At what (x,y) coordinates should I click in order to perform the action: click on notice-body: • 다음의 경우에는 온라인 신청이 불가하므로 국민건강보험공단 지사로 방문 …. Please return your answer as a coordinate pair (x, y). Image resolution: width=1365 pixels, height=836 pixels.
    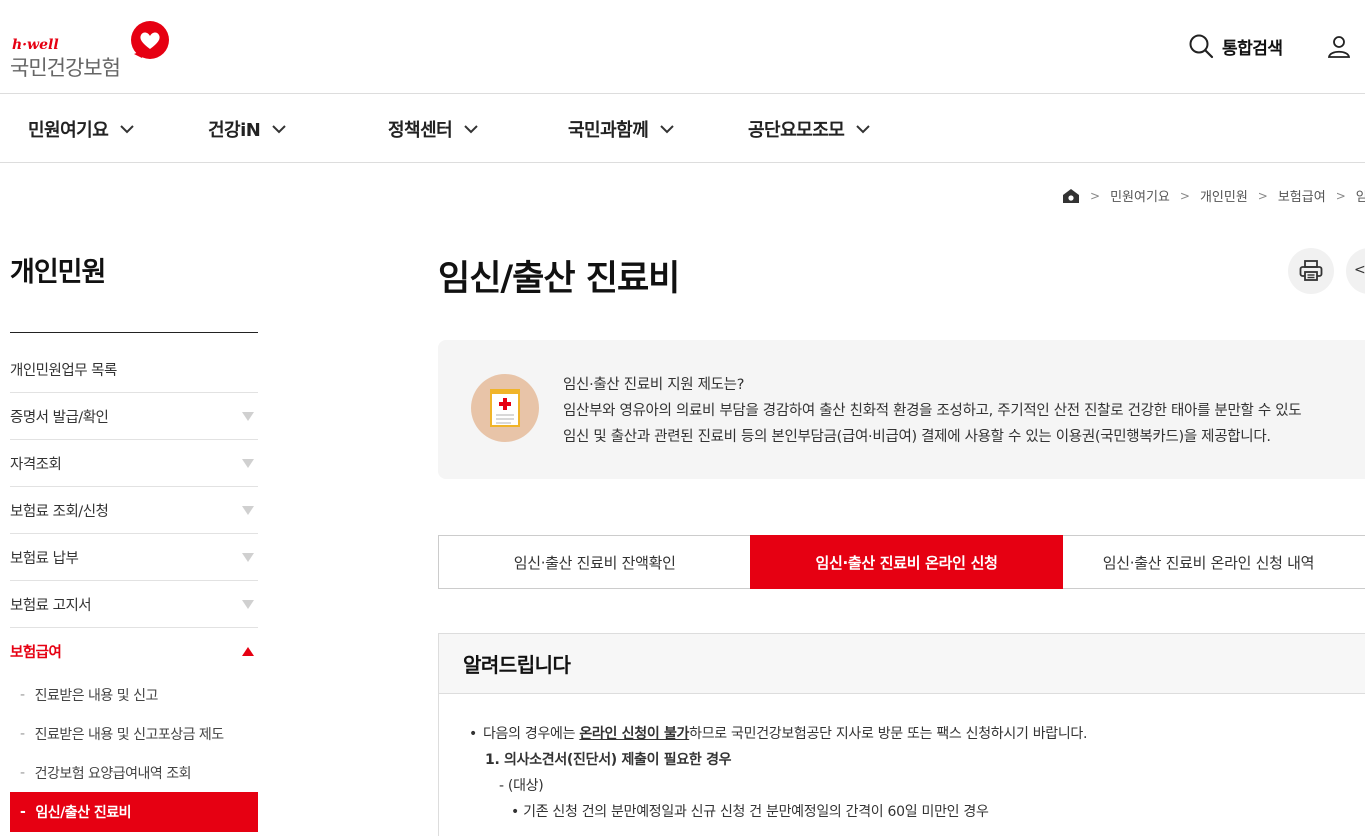
    Looking at the image, I should click on (902, 759).